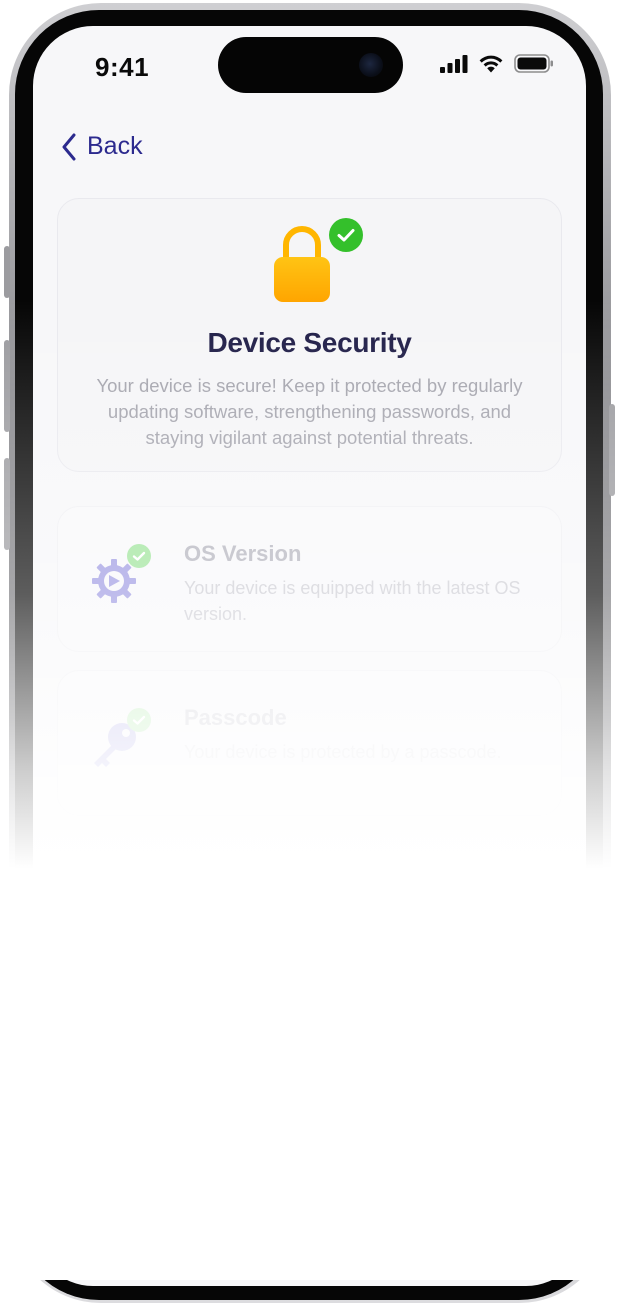 Image resolution: width=619 pixels, height=1303 pixels. Describe the element at coordinates (7, 386) in the screenshot. I see `volume-up-button` at that location.